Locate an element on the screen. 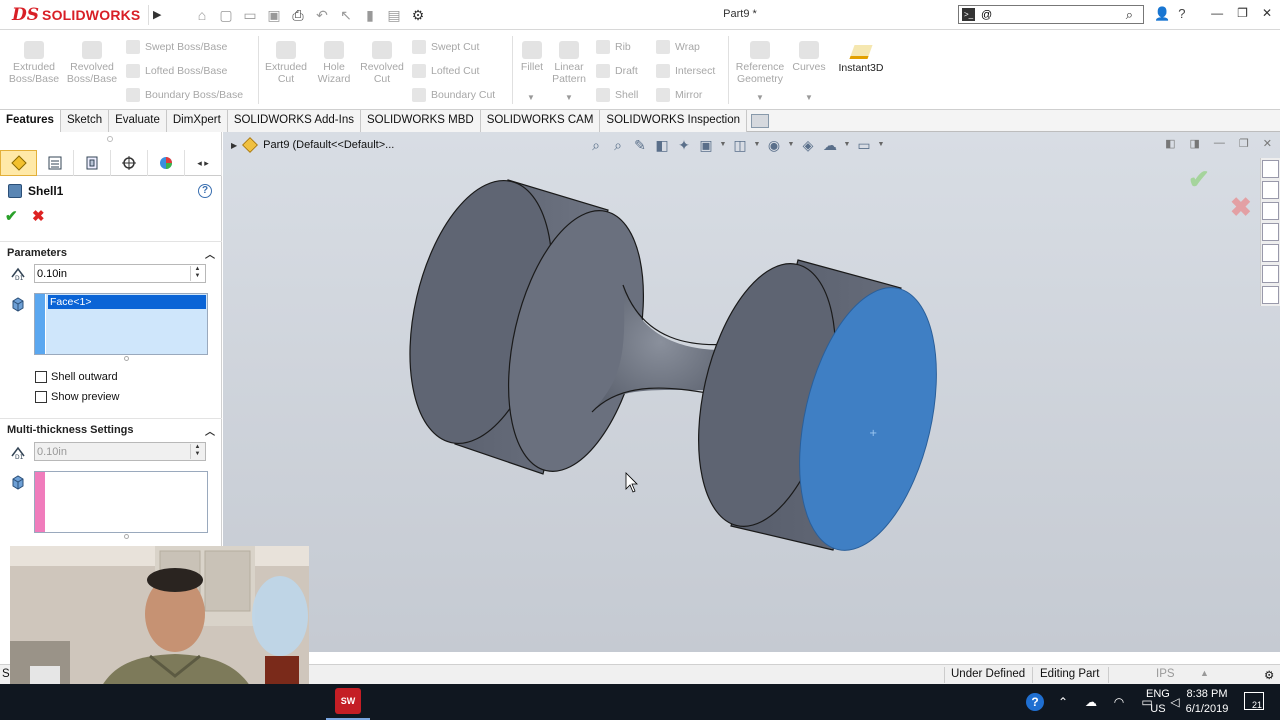 The height and width of the screenshot is (720, 1280). lofted-boss-button: Lofted Boss/Base is located at coordinates (176, 71).